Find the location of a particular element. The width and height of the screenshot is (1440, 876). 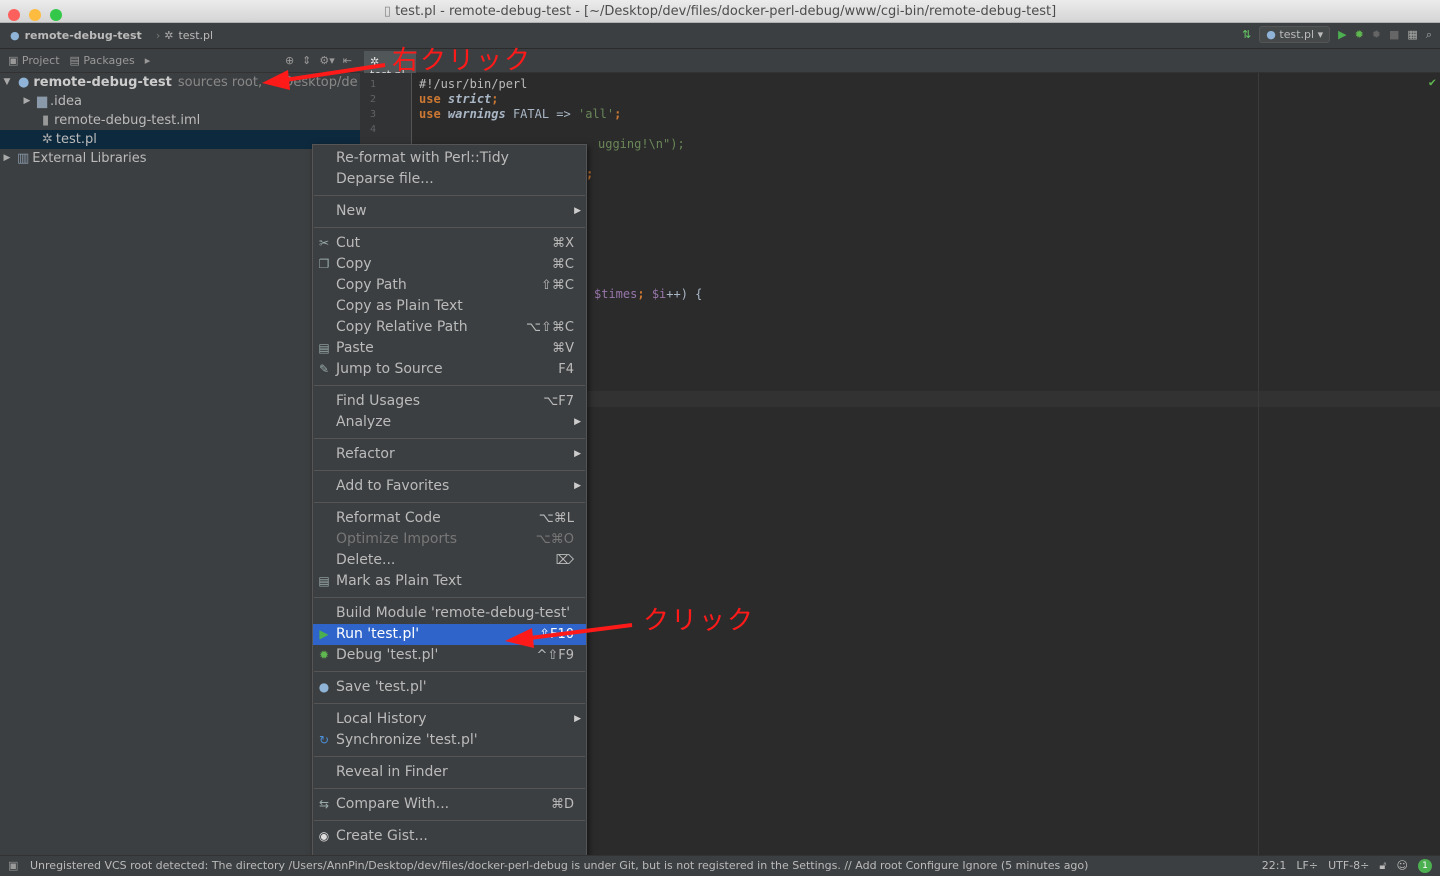

arrowhead-right-click is located at coordinates (276, 80).